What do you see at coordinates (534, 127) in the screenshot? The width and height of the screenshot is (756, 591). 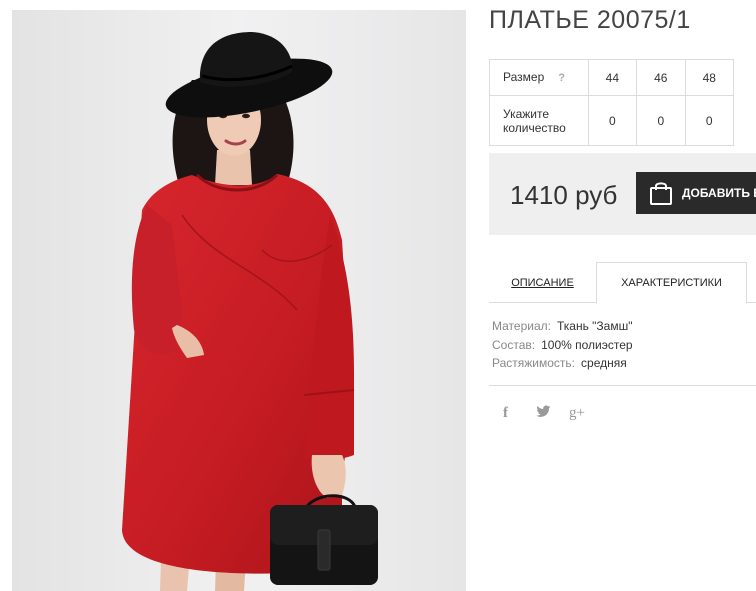 I see `quantity-label-line2: количество` at bounding box center [534, 127].